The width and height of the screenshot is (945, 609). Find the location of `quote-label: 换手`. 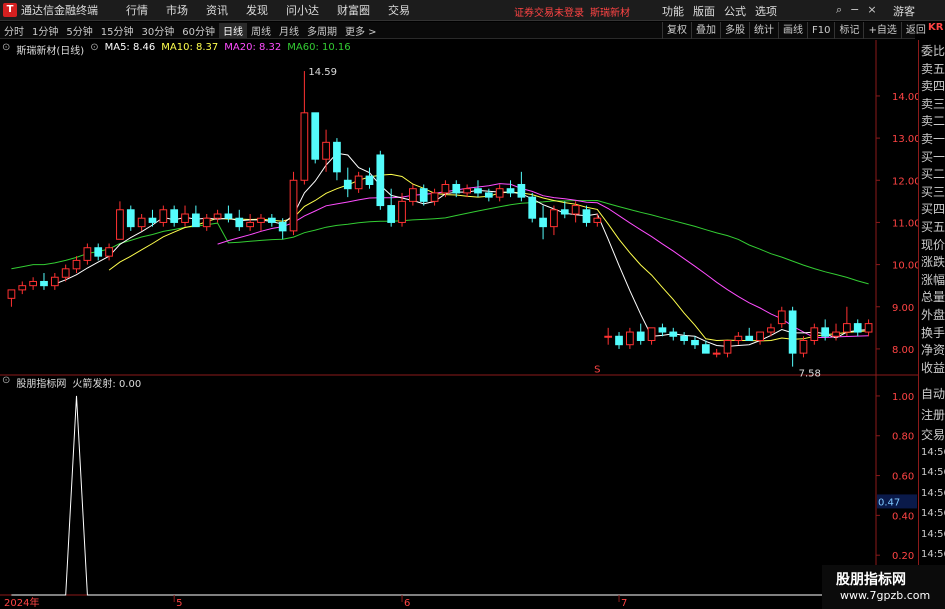

quote-label: 换手 is located at coordinates (933, 332).